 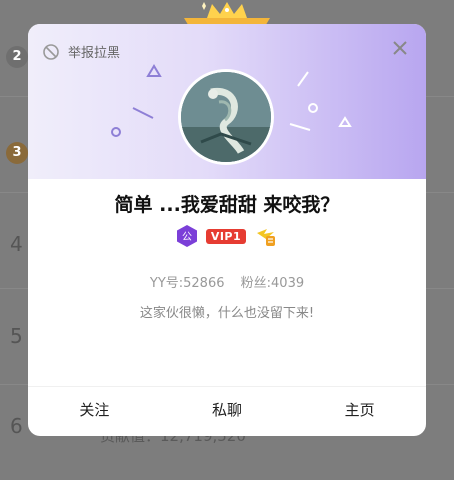 I want to click on guild-badge-label: 公, so click(x=187, y=237).